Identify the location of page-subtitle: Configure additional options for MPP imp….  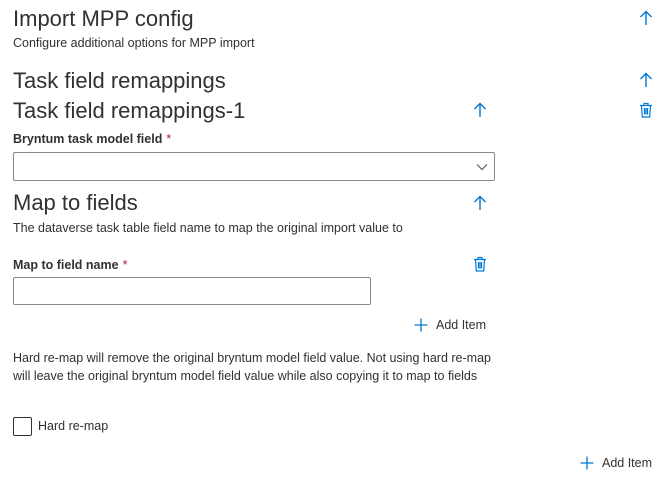
(134, 43).